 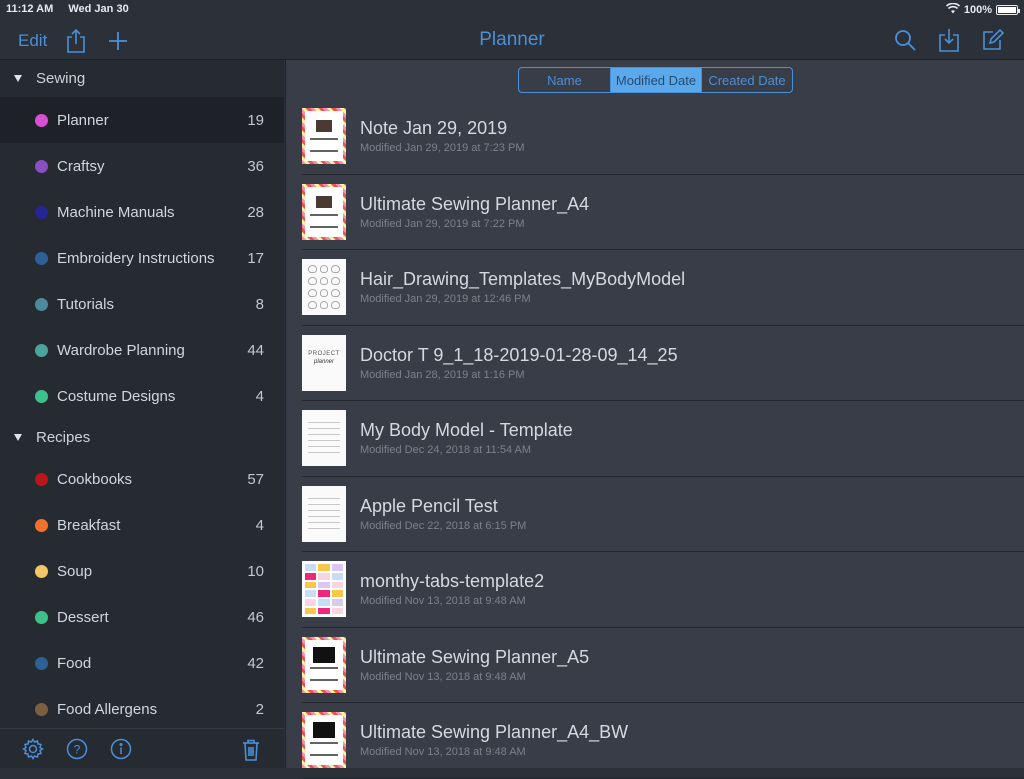 I want to click on page-title: Planner, so click(x=512, y=39).